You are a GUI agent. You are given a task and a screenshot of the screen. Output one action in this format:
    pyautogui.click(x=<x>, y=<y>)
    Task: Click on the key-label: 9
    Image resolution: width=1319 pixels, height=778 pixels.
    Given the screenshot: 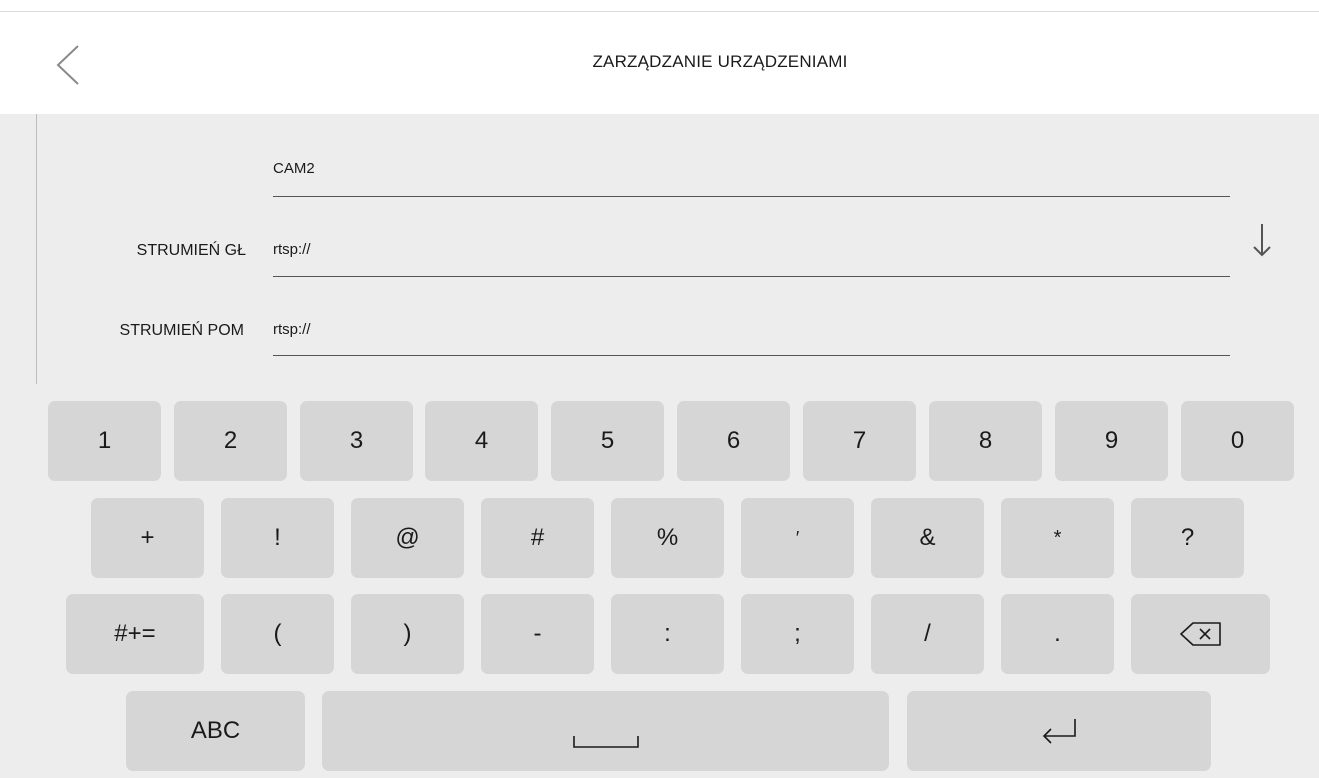 What is the action you would take?
    pyautogui.click(x=1111, y=440)
    